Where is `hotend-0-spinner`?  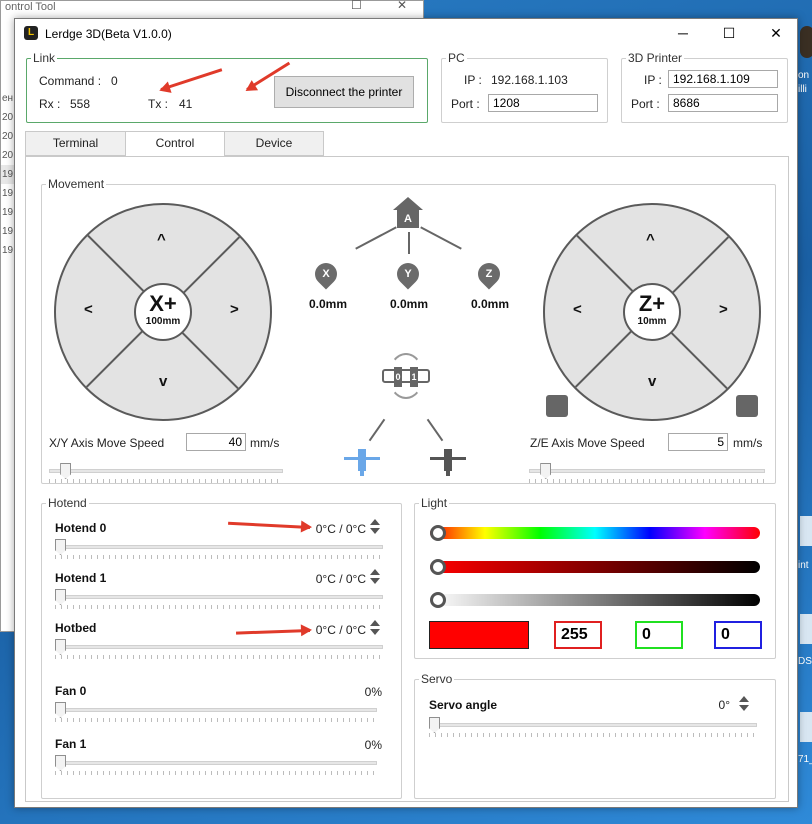
hotend-0-spinner is located at coordinates (375, 527).